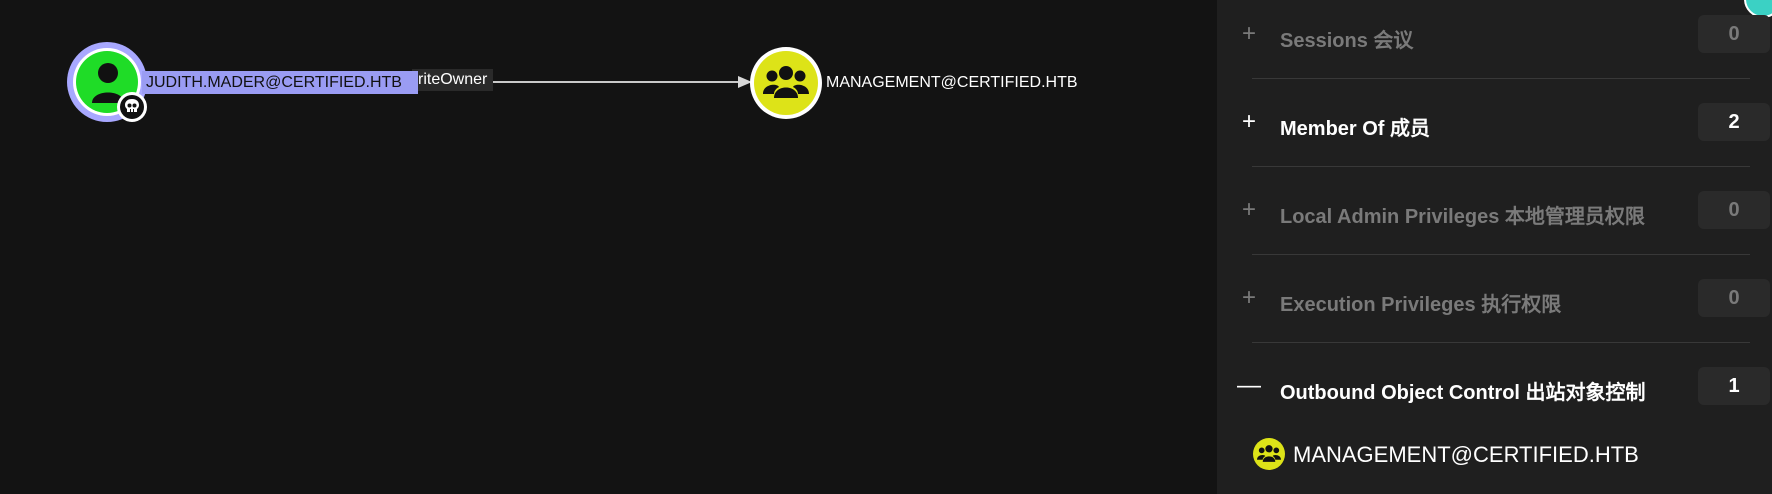 The image size is (1772, 494). I want to click on count-badge: 1, so click(1734, 386).